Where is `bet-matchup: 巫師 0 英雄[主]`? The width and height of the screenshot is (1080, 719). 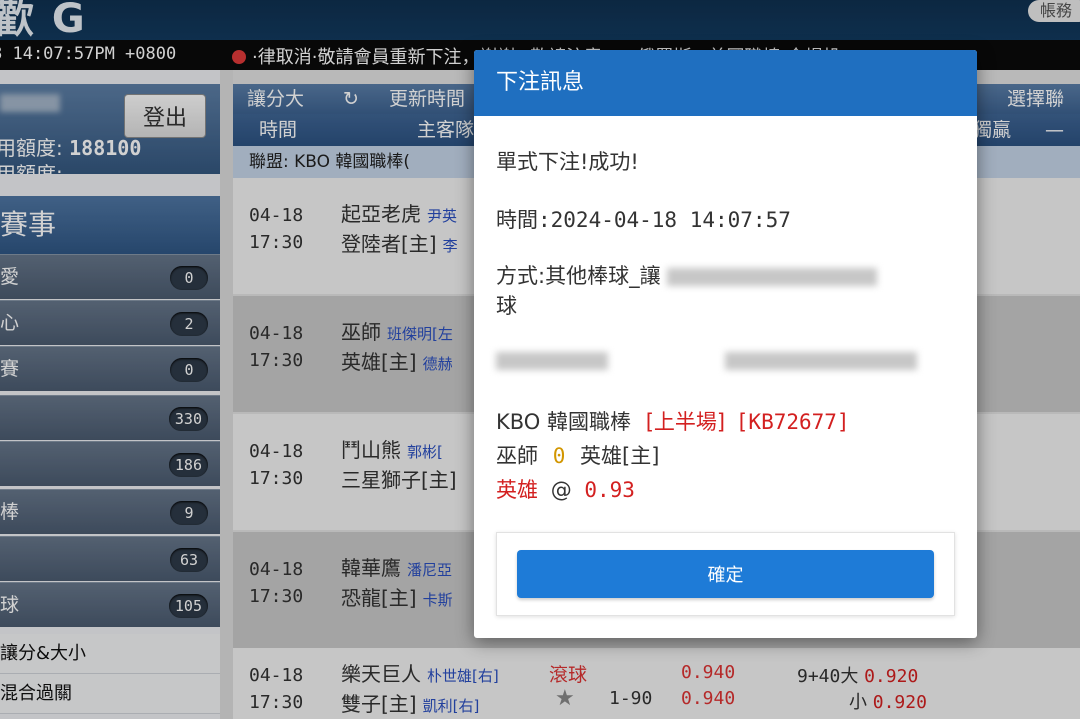 bet-matchup: 巫師 0 英雄[主] is located at coordinates (578, 456).